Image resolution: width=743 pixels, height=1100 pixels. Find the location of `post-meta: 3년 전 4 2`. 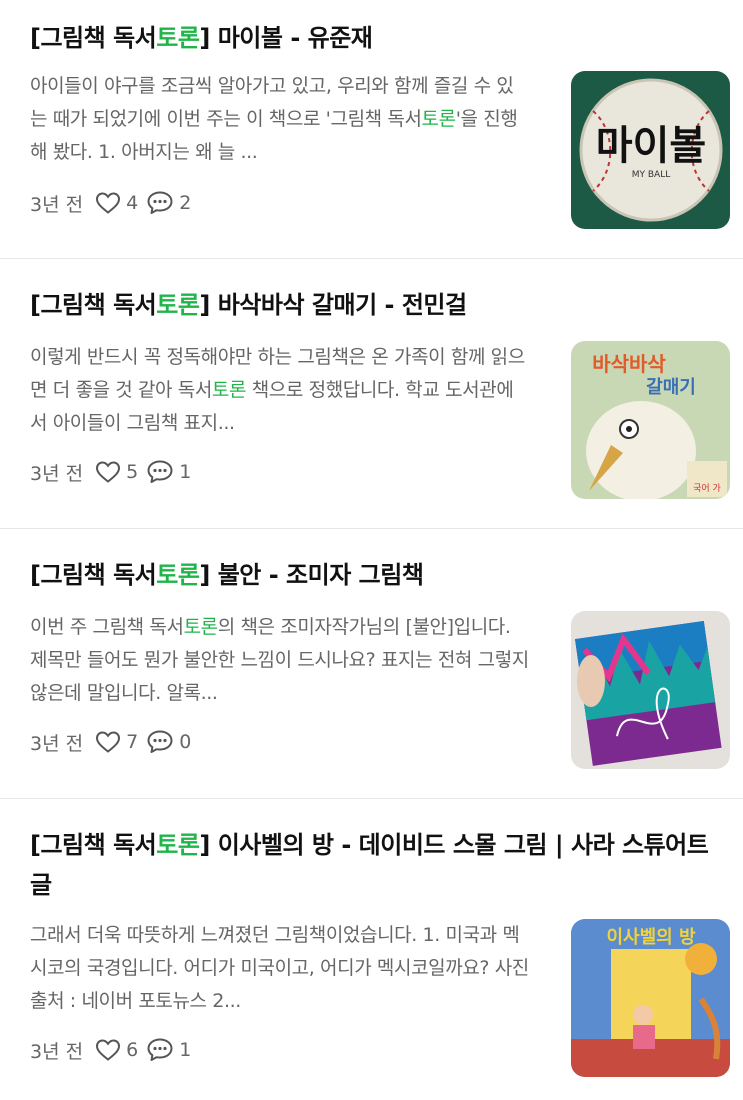

post-meta: 3년 전 4 2 is located at coordinates (114, 203).